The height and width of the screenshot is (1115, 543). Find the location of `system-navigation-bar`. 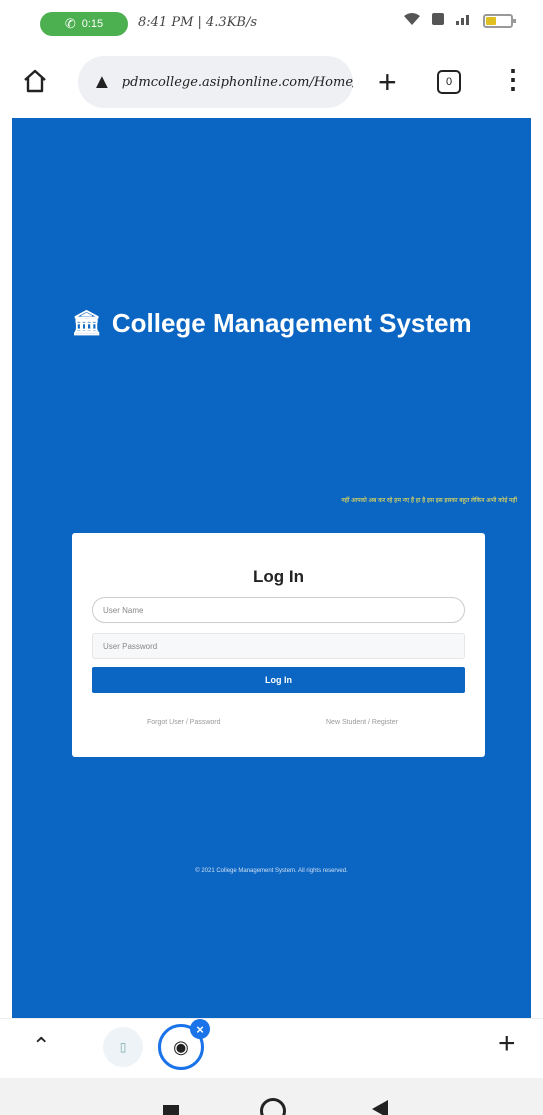

system-navigation-bar is located at coordinates (271, 1096).